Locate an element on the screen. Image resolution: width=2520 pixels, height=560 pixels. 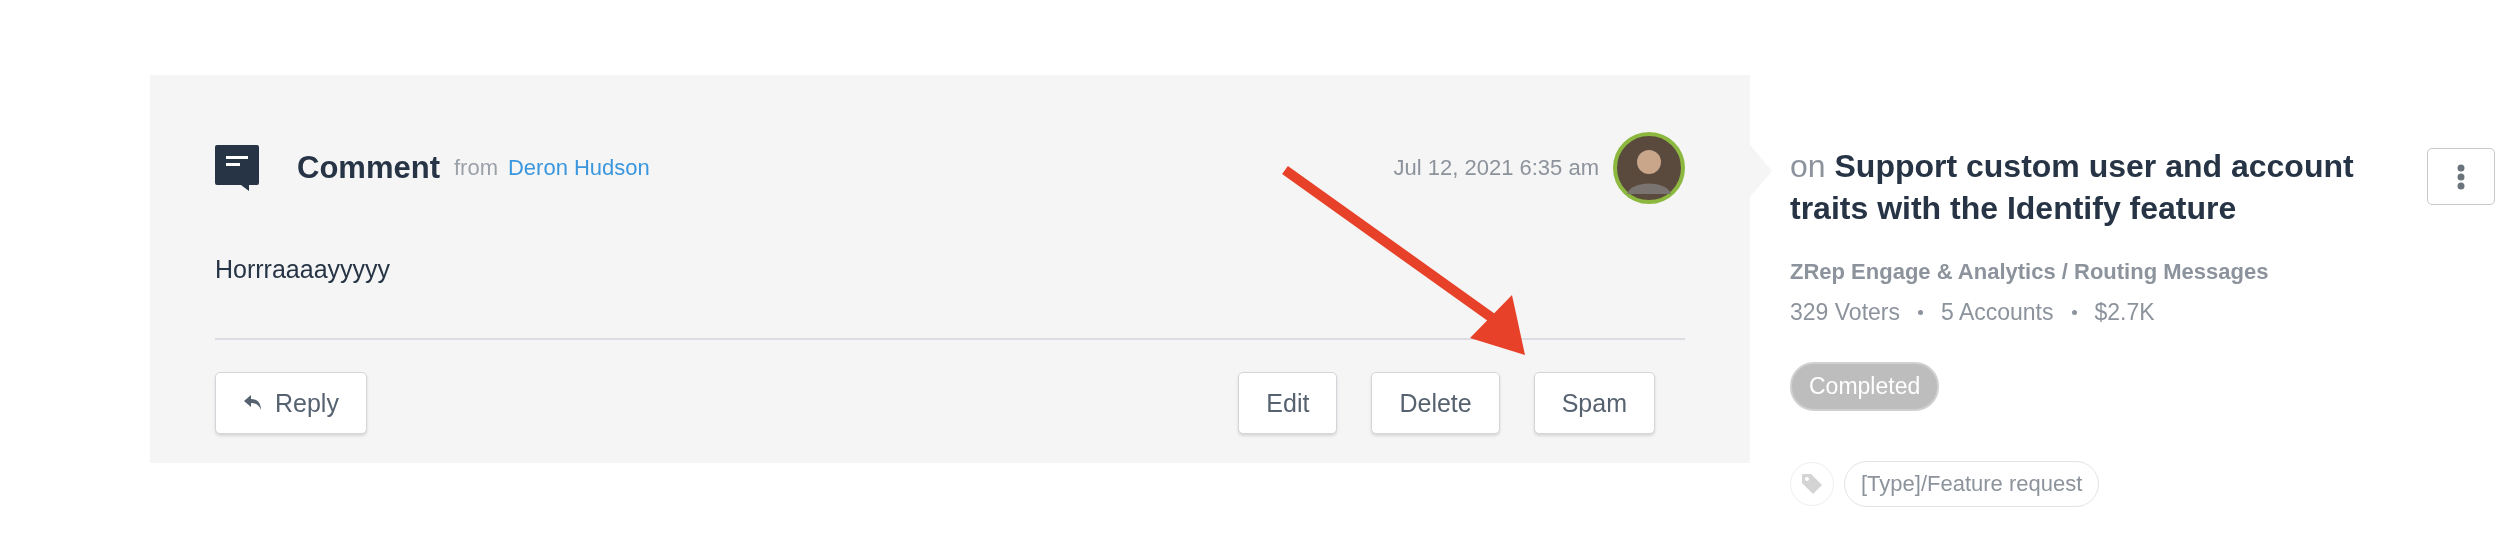
more-icon is located at coordinates (2461, 176).